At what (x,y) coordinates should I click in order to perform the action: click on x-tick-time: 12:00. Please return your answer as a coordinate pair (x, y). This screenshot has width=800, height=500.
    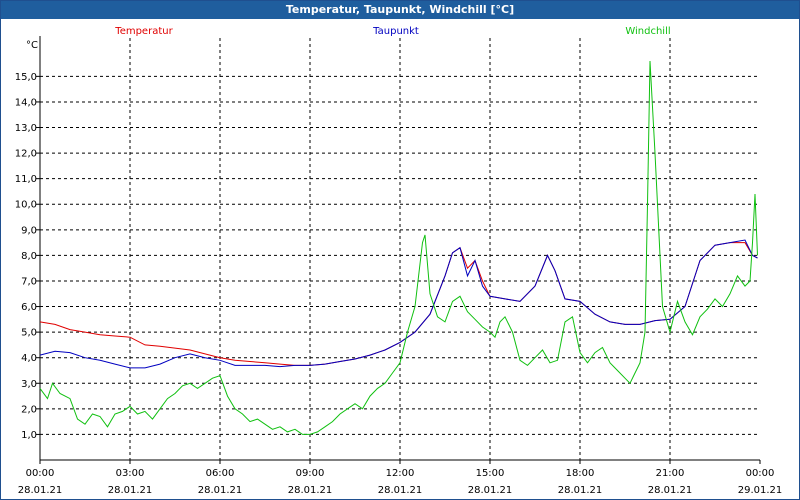
    Looking at the image, I should click on (400, 473).